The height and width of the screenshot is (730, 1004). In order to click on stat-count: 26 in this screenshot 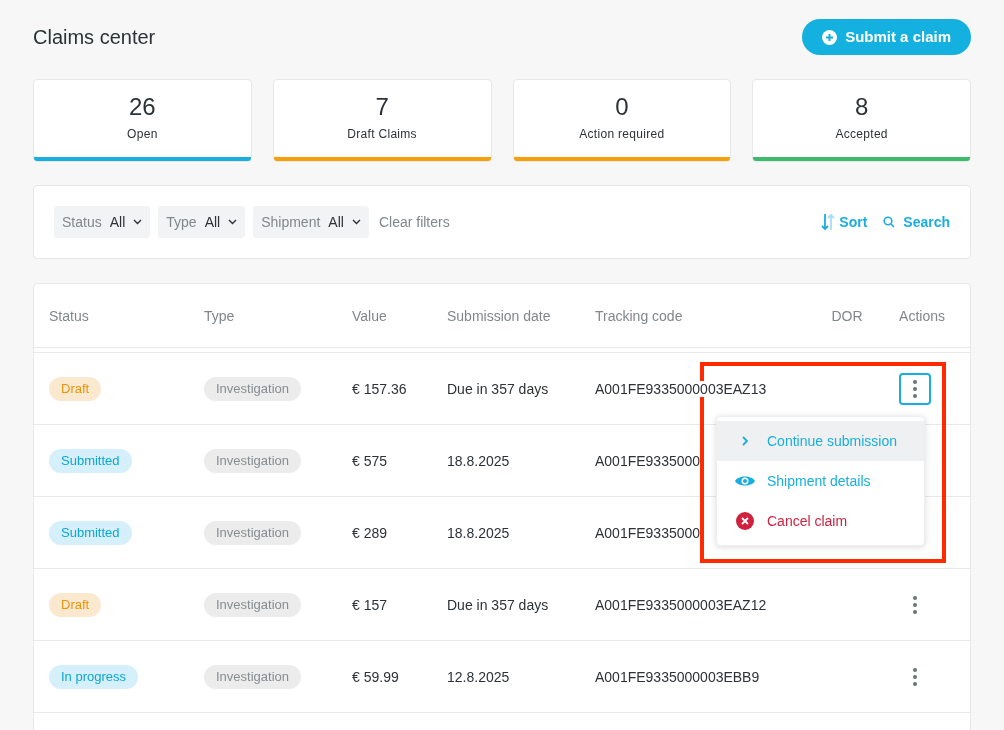, I will do `click(142, 107)`.